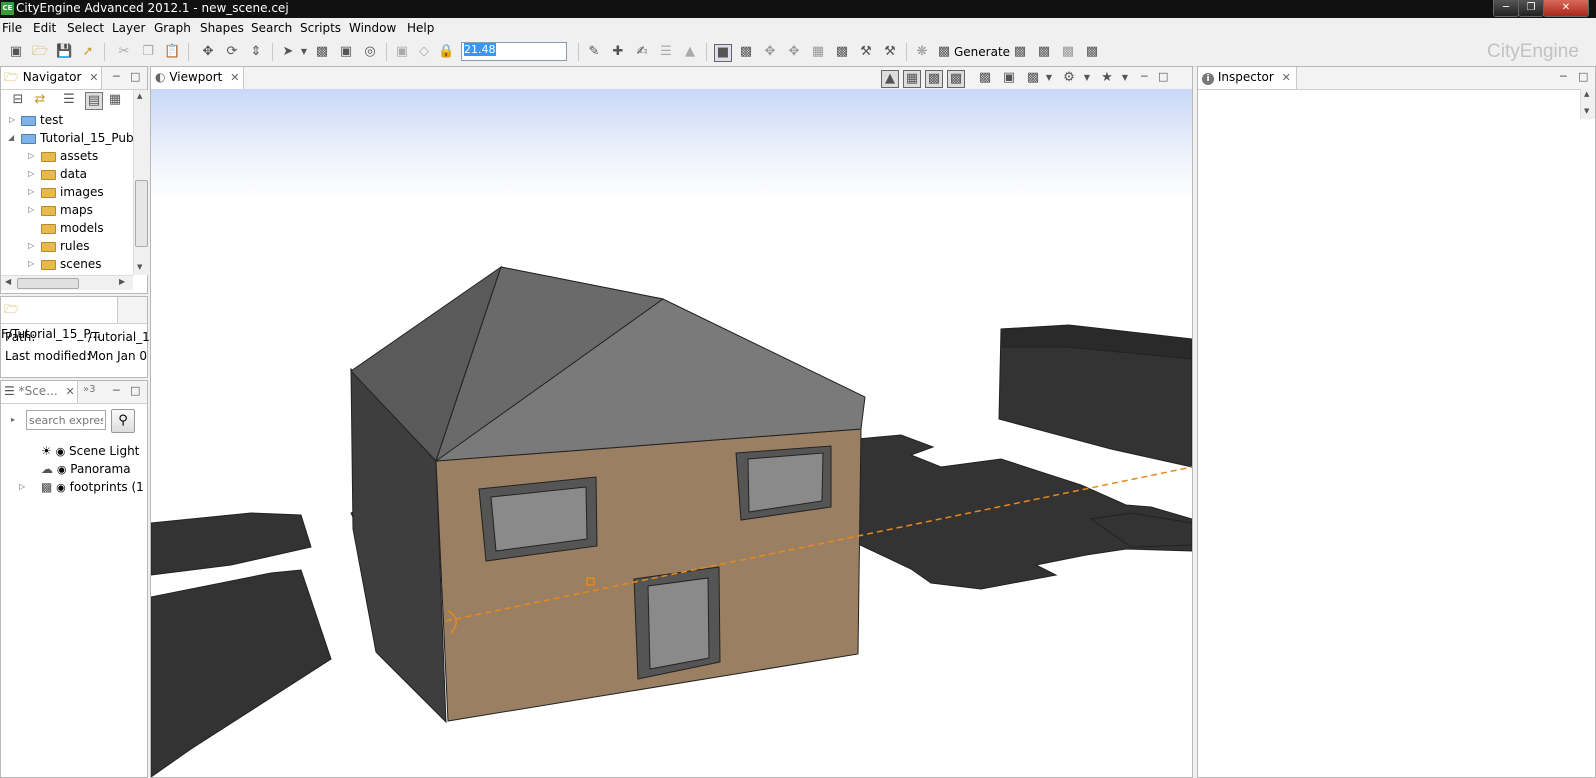  I want to click on collapse-all-icon: ⊟, so click(18, 100).